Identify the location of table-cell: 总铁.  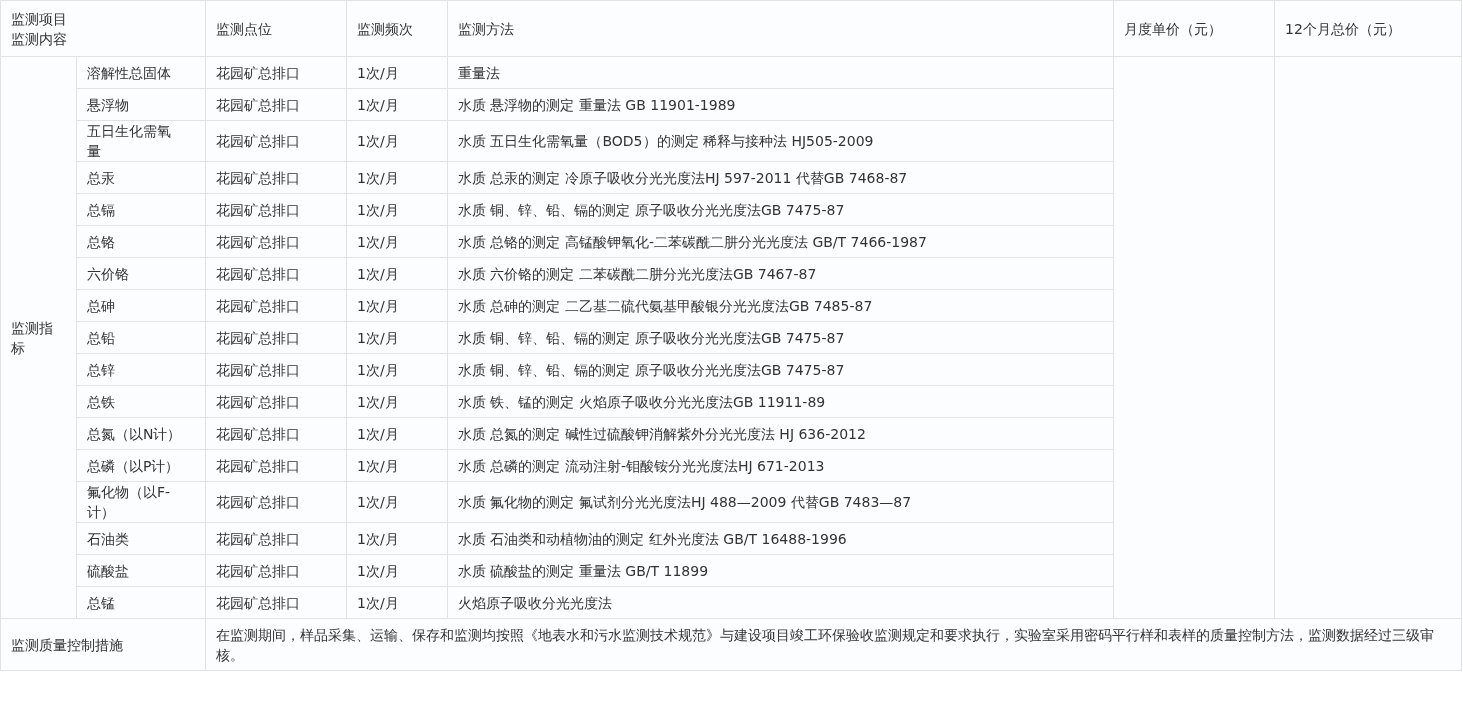
(141, 401).